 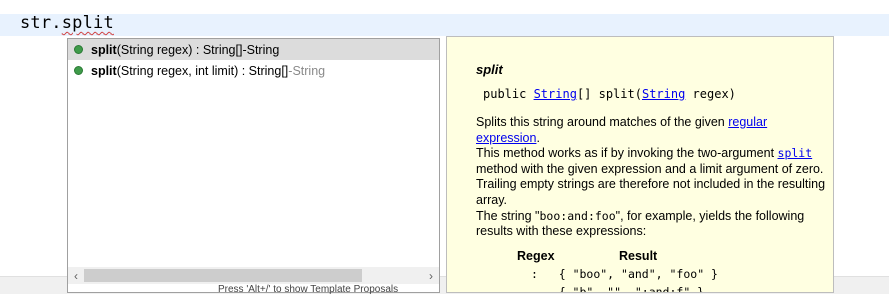 I want to click on code-method-error: split, so click(x=87, y=23).